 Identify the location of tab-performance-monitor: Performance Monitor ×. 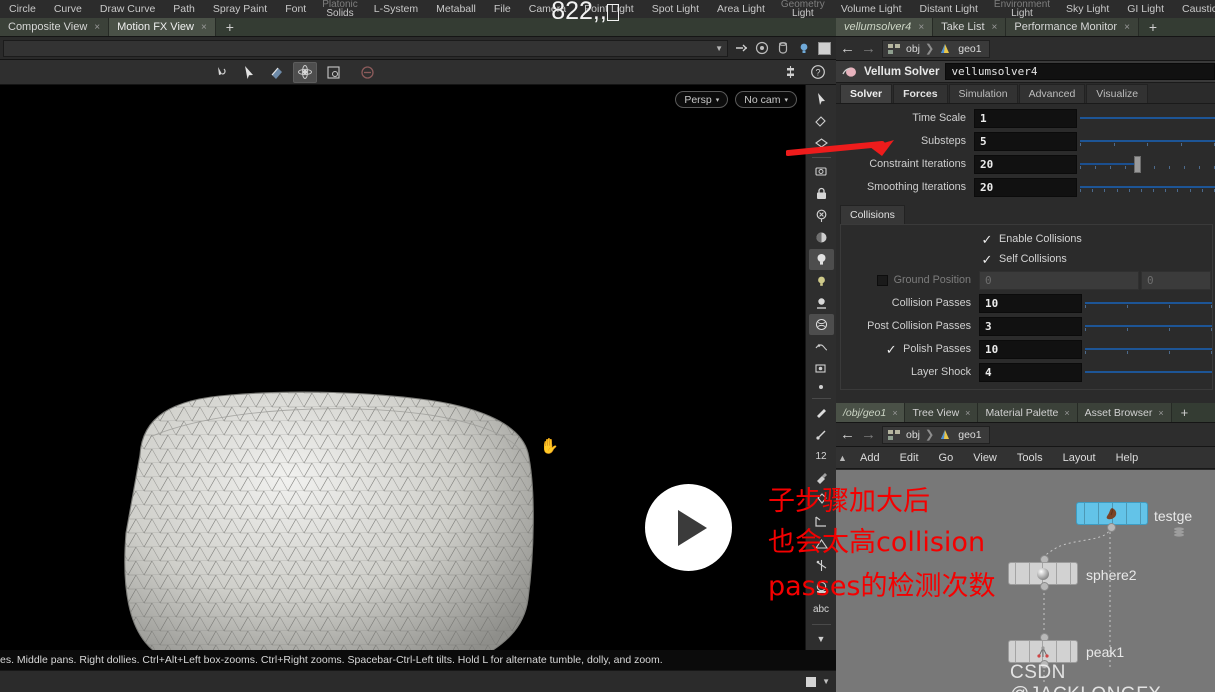
(1072, 27).